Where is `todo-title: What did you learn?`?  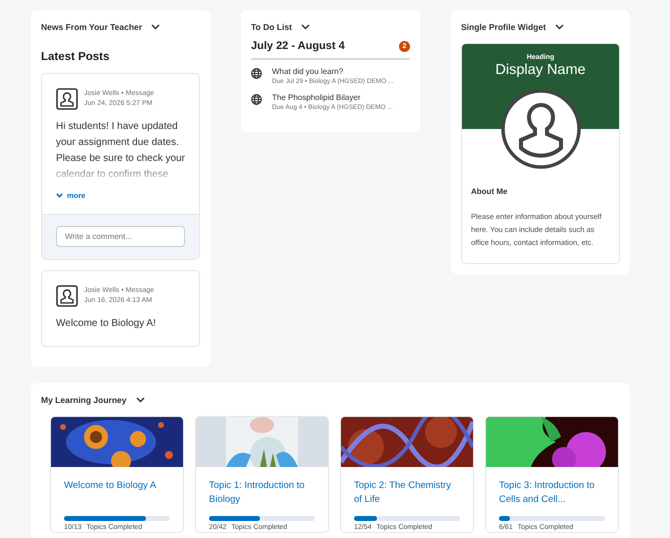 todo-title: What did you learn? is located at coordinates (333, 71).